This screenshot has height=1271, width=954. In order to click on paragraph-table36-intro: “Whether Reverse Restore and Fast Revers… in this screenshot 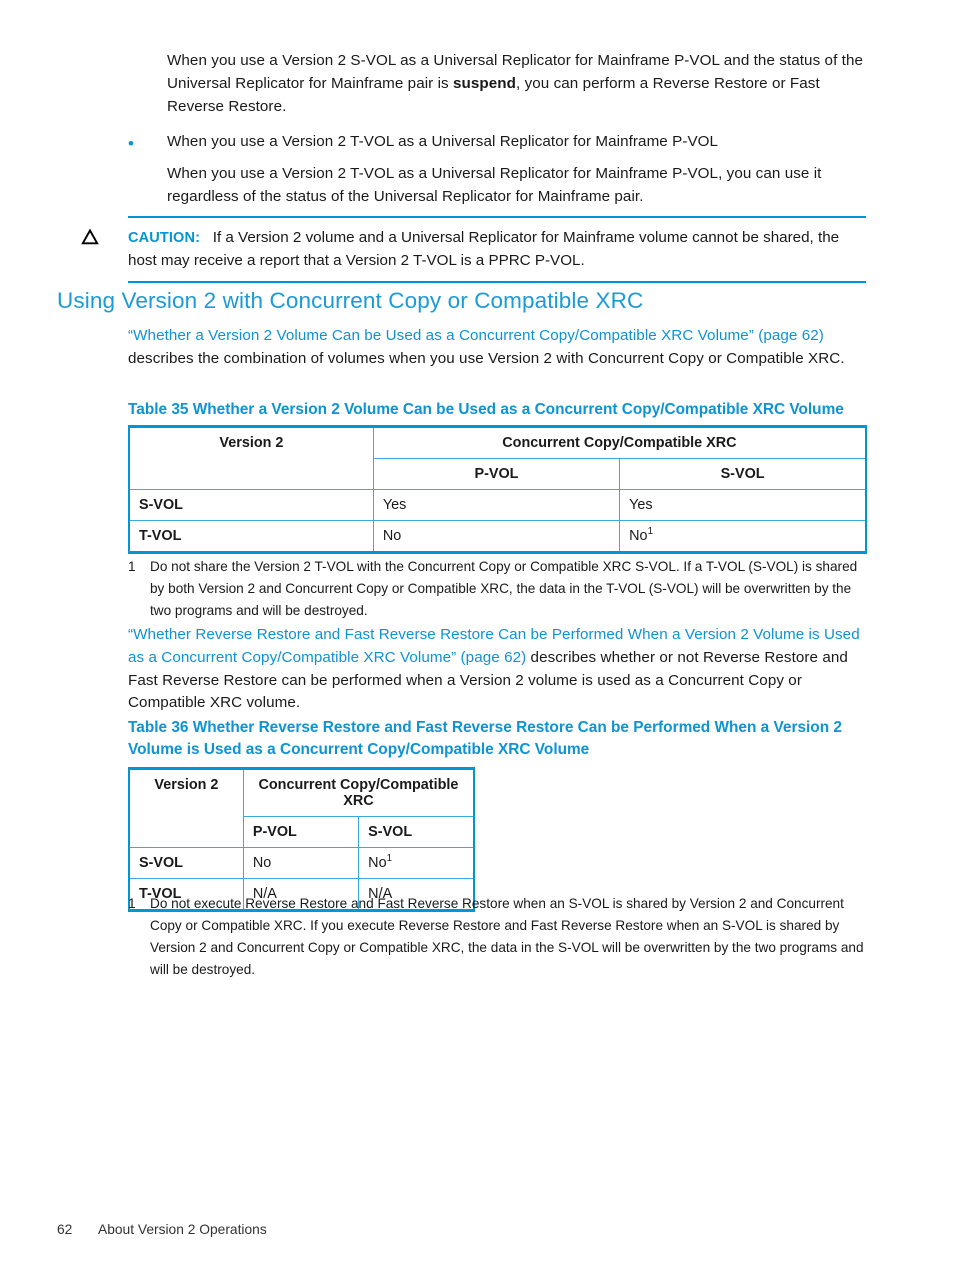, I will do `click(502, 669)`.